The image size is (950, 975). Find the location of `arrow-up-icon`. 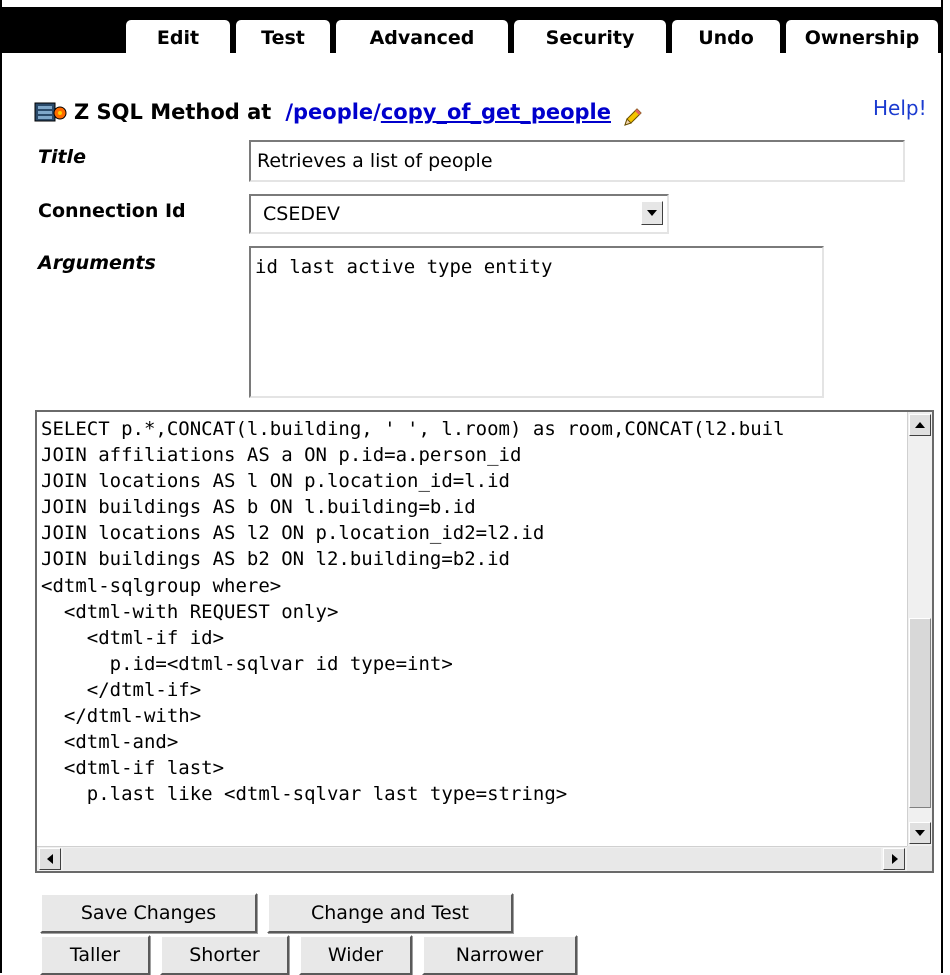

arrow-up-icon is located at coordinates (920, 425).